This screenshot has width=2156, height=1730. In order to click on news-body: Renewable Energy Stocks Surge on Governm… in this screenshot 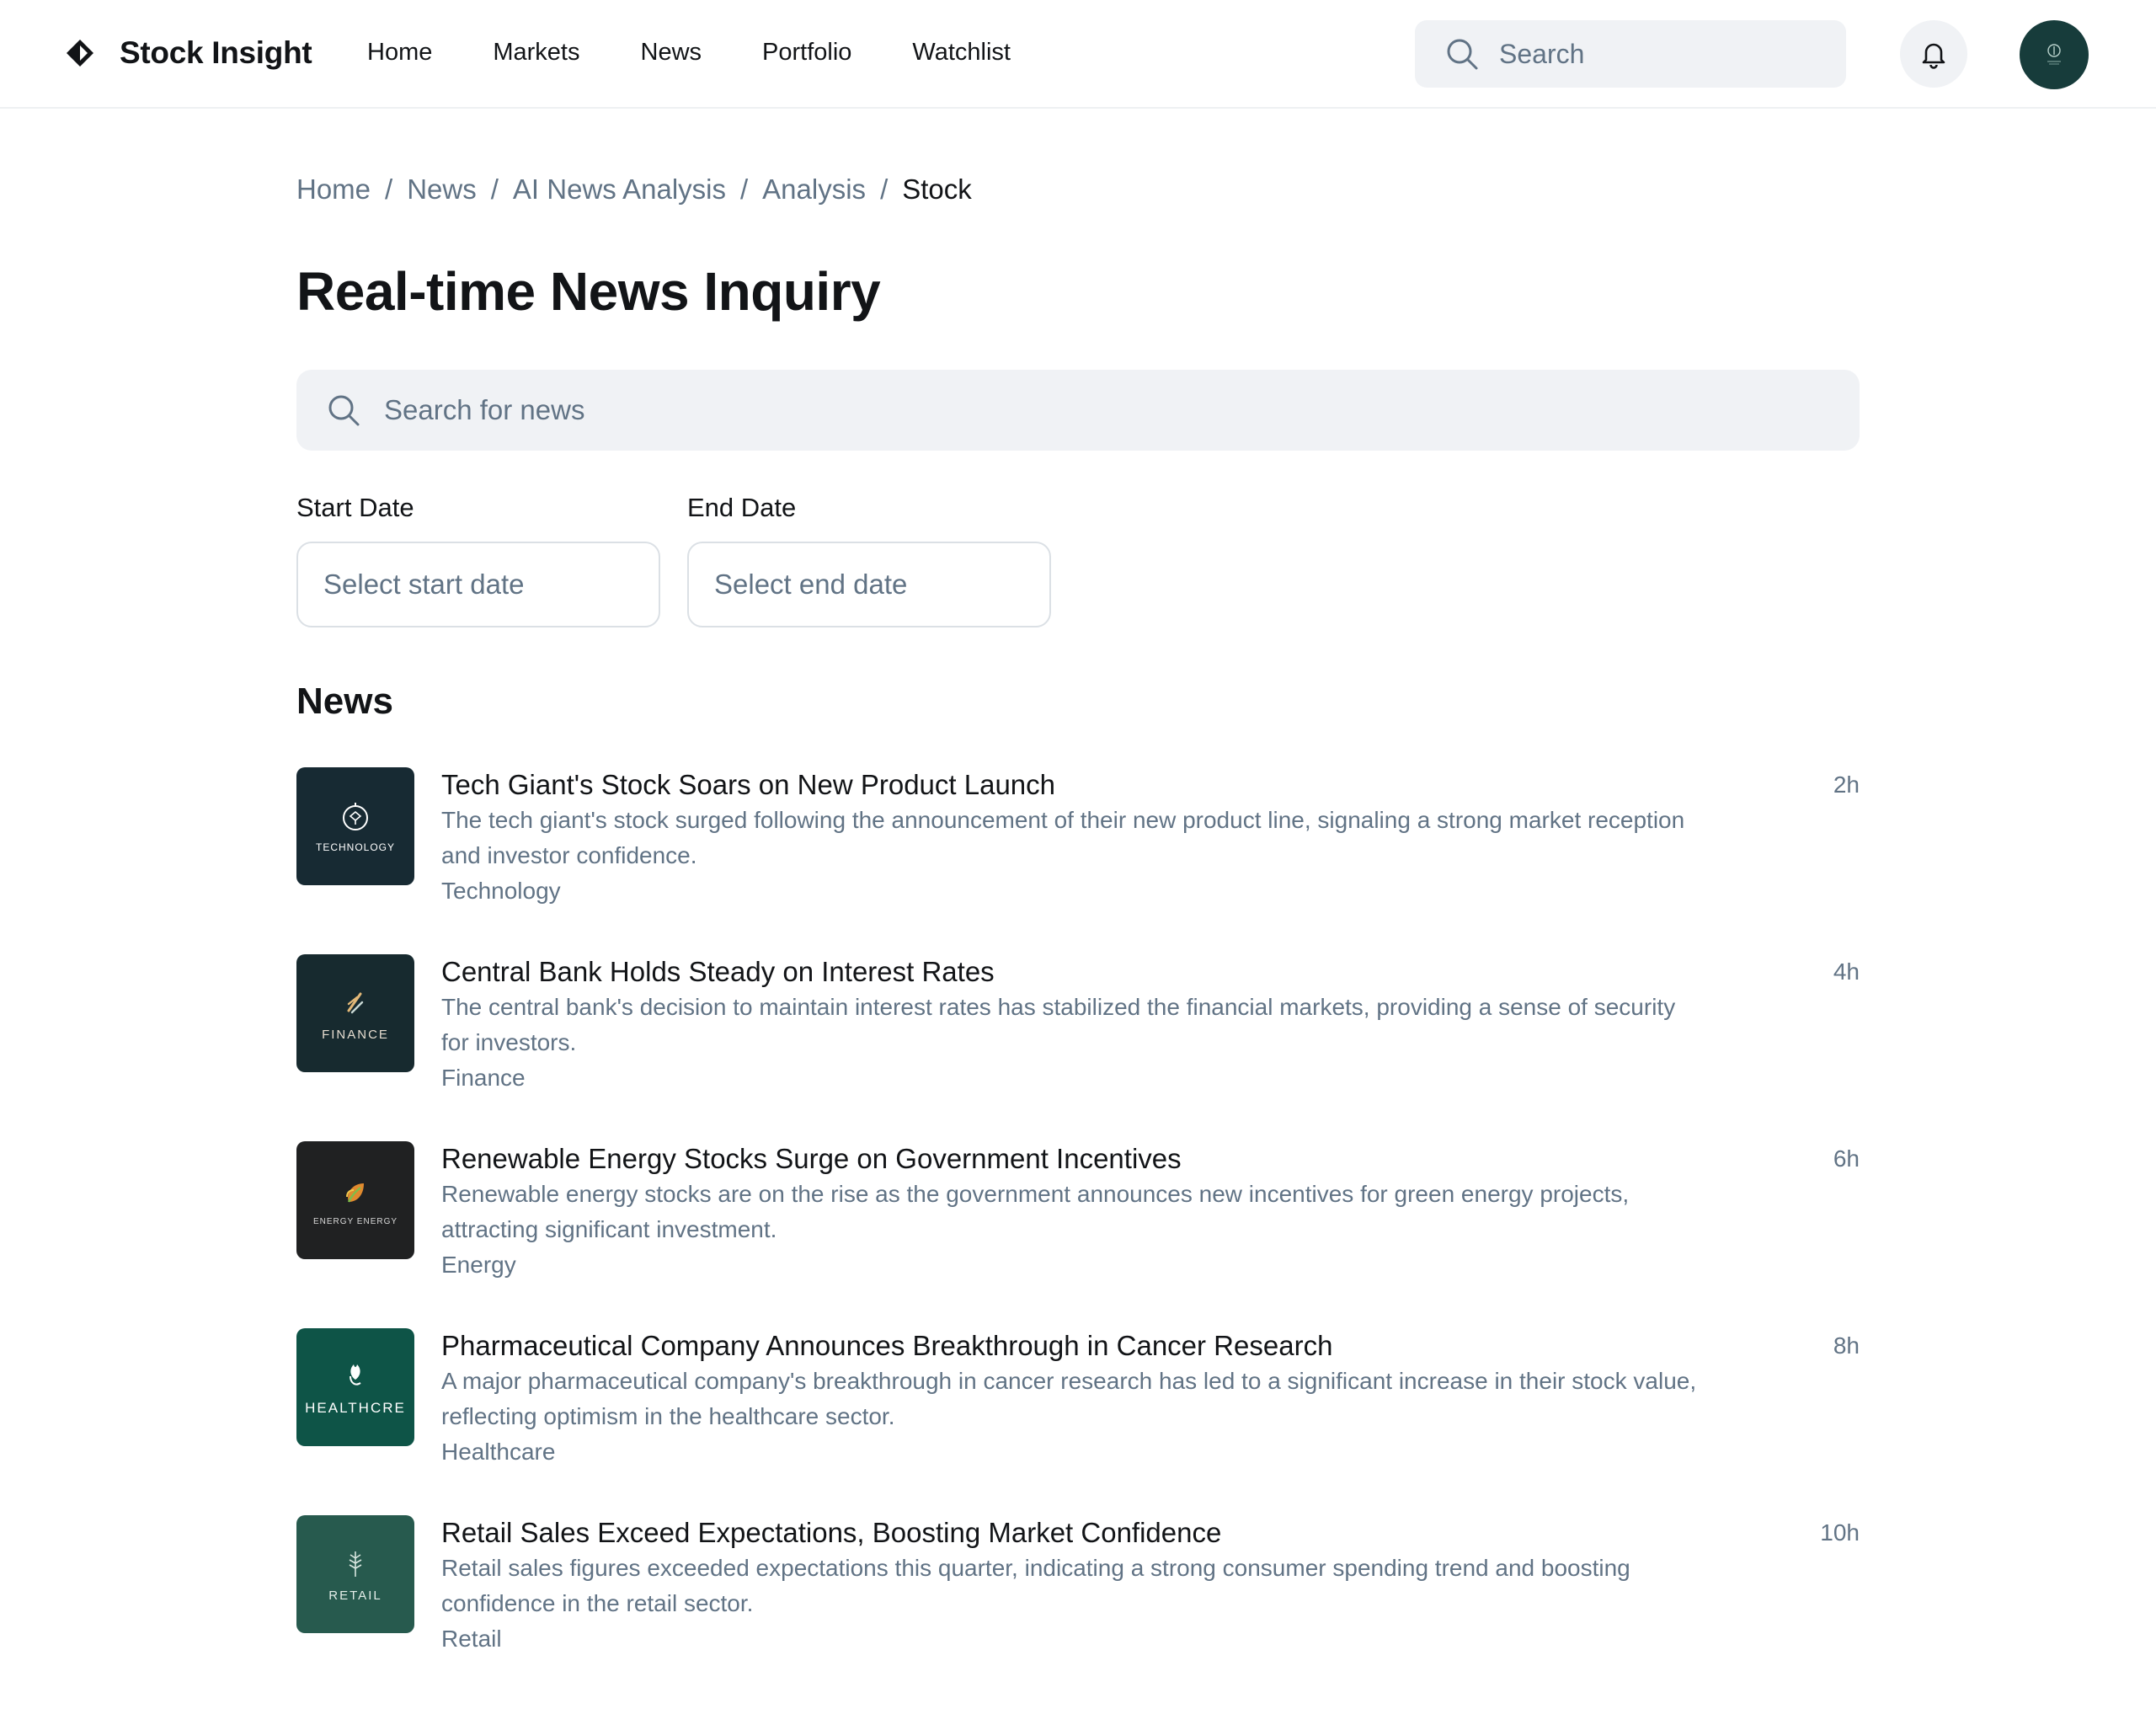, I will do `click(1073, 1212)`.